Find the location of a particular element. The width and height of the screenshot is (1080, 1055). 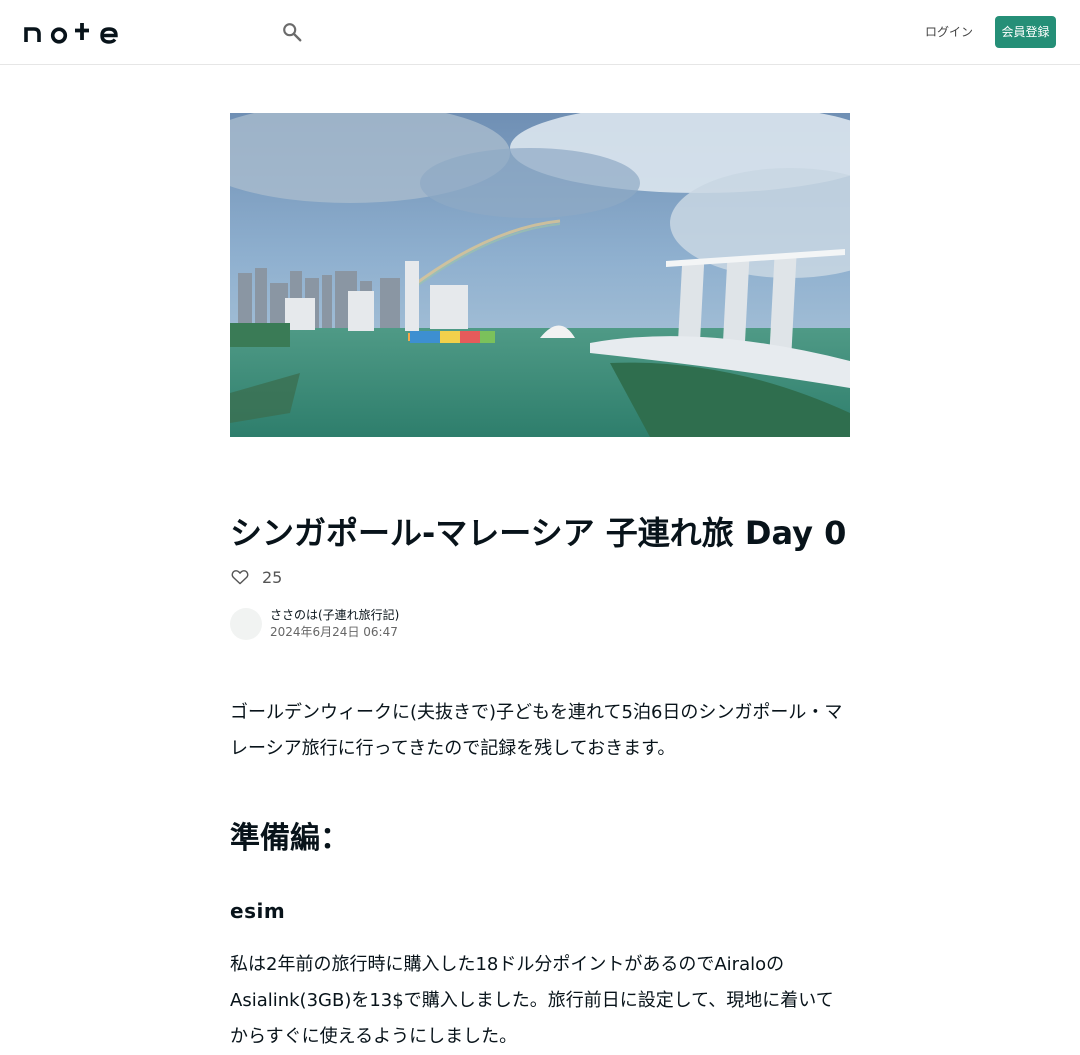

note-logo is located at coordinates (73, 32).